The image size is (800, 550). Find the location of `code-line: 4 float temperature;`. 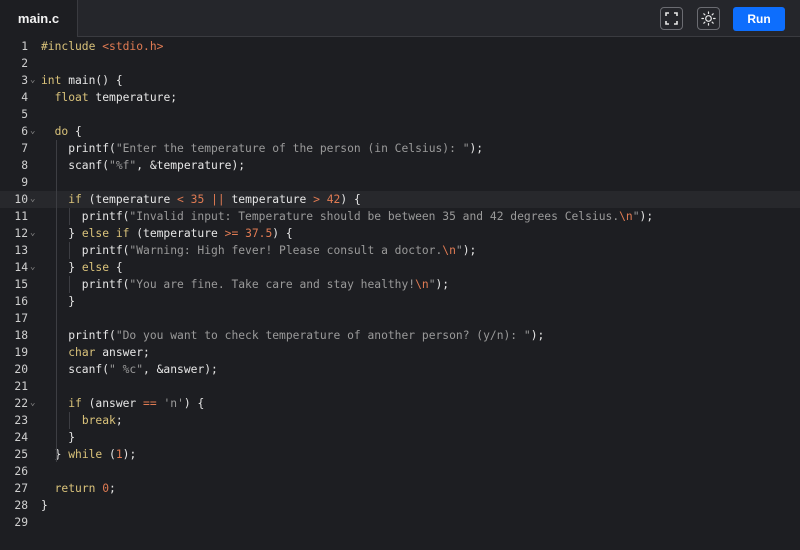

code-line: 4 float temperature; is located at coordinates (400, 97).